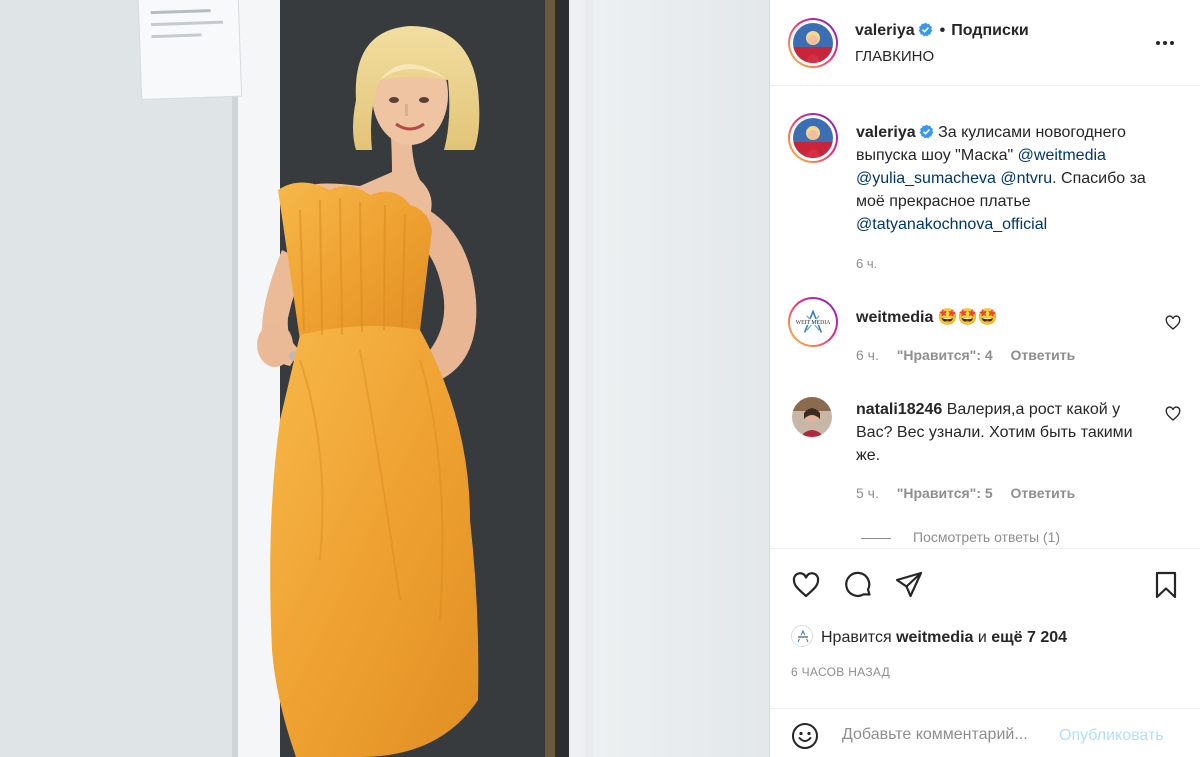  What do you see at coordinates (1026, 178) in the screenshot?
I see `mention-link: @ntvru` at bounding box center [1026, 178].